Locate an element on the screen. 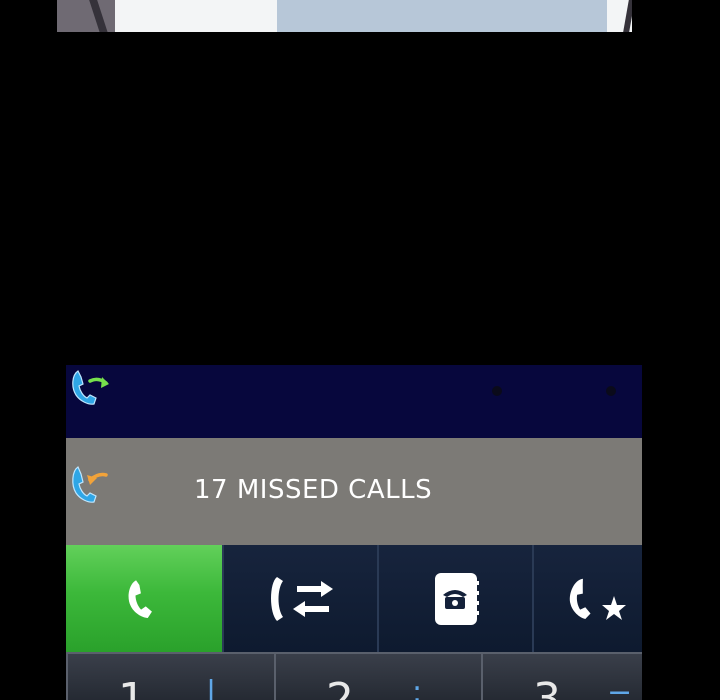  key-digit: 3 is located at coordinates (547, 687).